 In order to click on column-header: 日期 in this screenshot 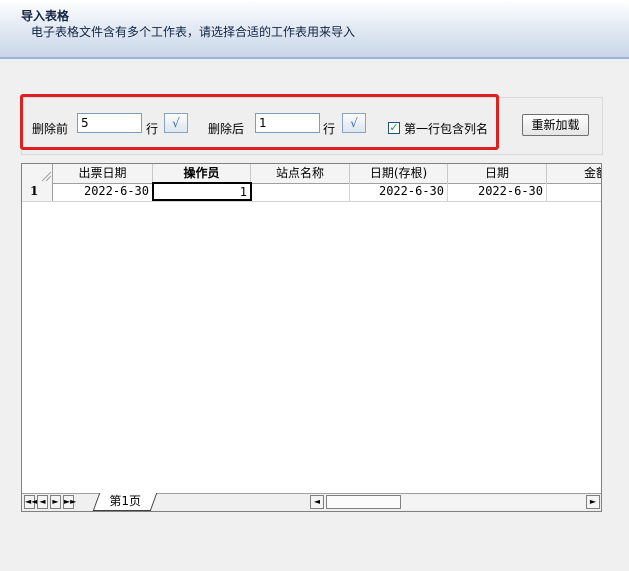, I will do `click(497, 173)`.